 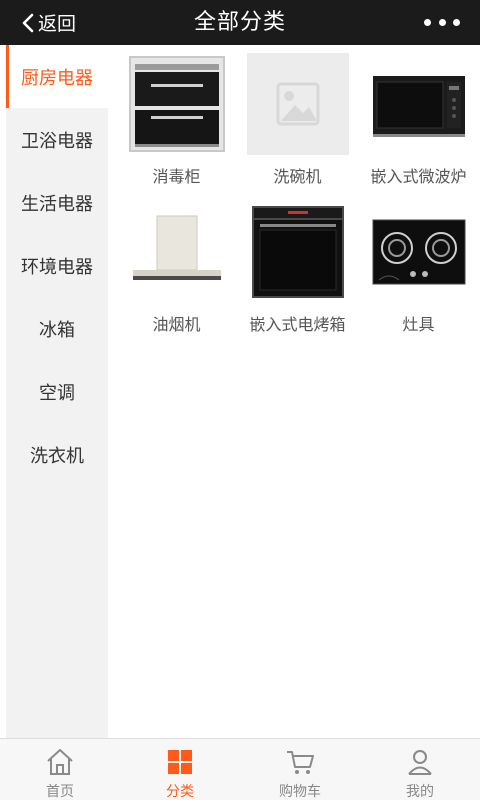 What do you see at coordinates (177, 252) in the screenshot?
I see `range-hood-image` at bounding box center [177, 252].